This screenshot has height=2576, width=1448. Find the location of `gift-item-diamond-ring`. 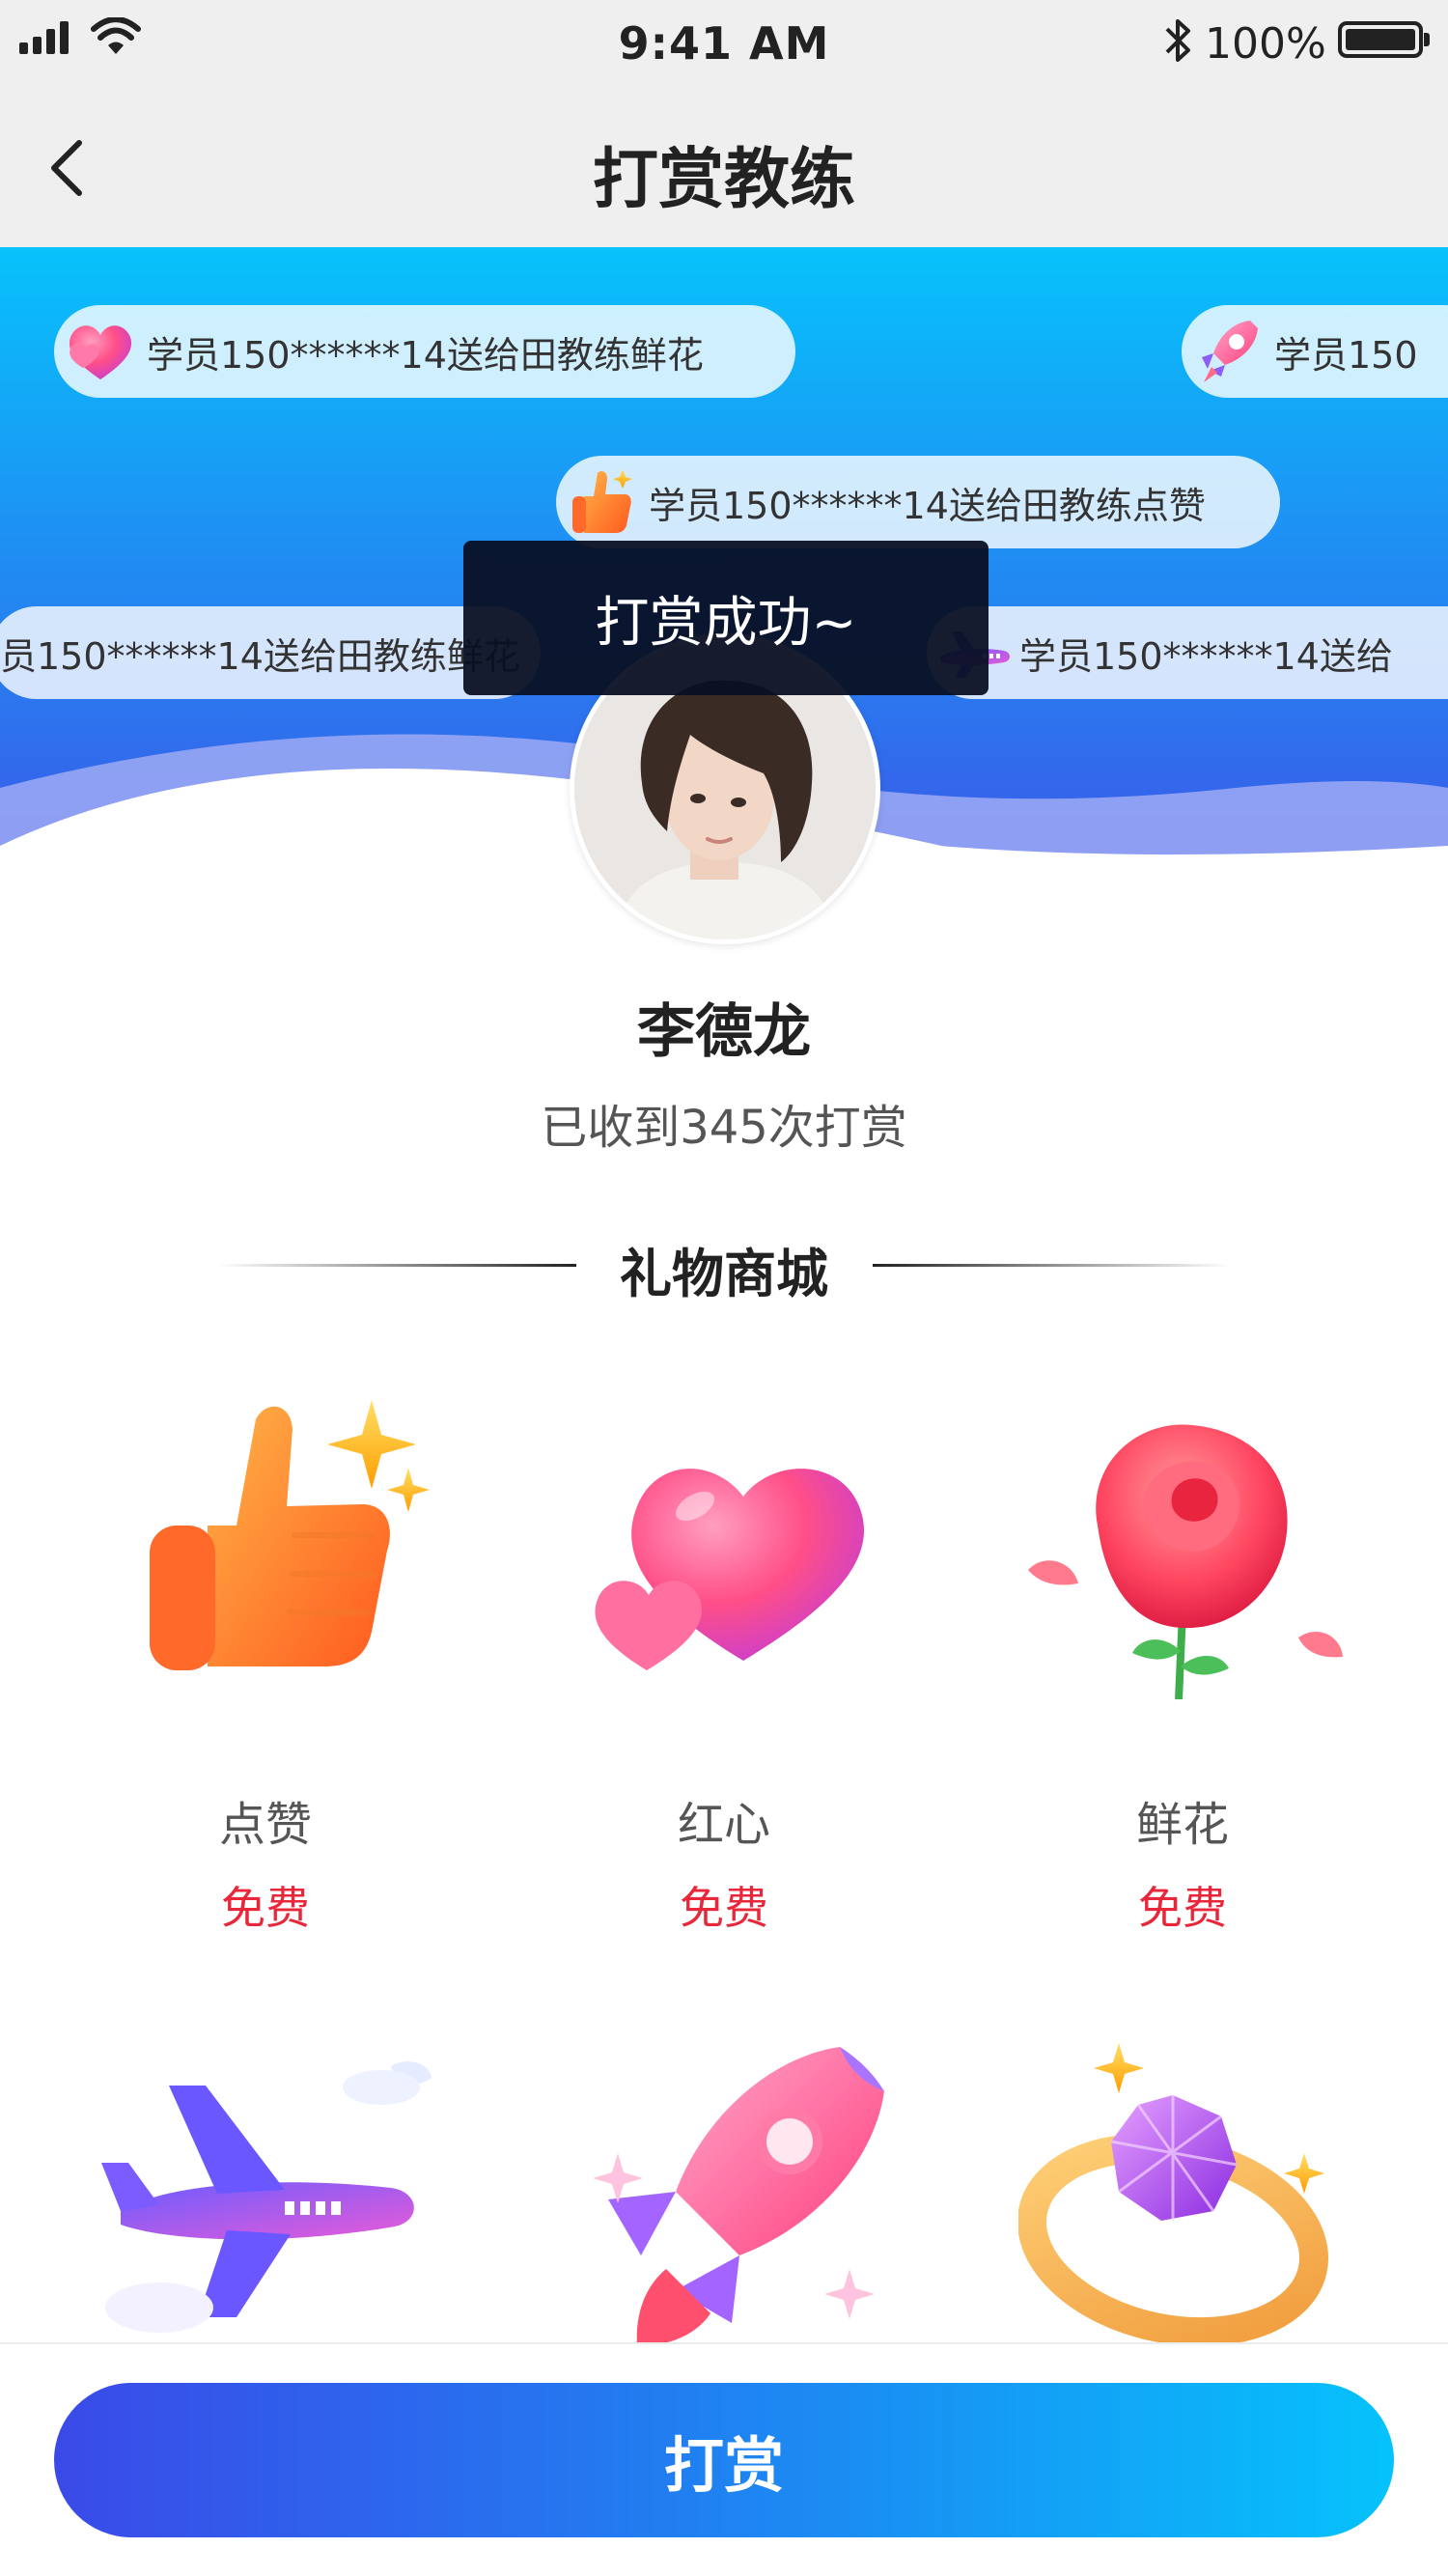

gift-item-diamond-ring is located at coordinates (1183, 2187).